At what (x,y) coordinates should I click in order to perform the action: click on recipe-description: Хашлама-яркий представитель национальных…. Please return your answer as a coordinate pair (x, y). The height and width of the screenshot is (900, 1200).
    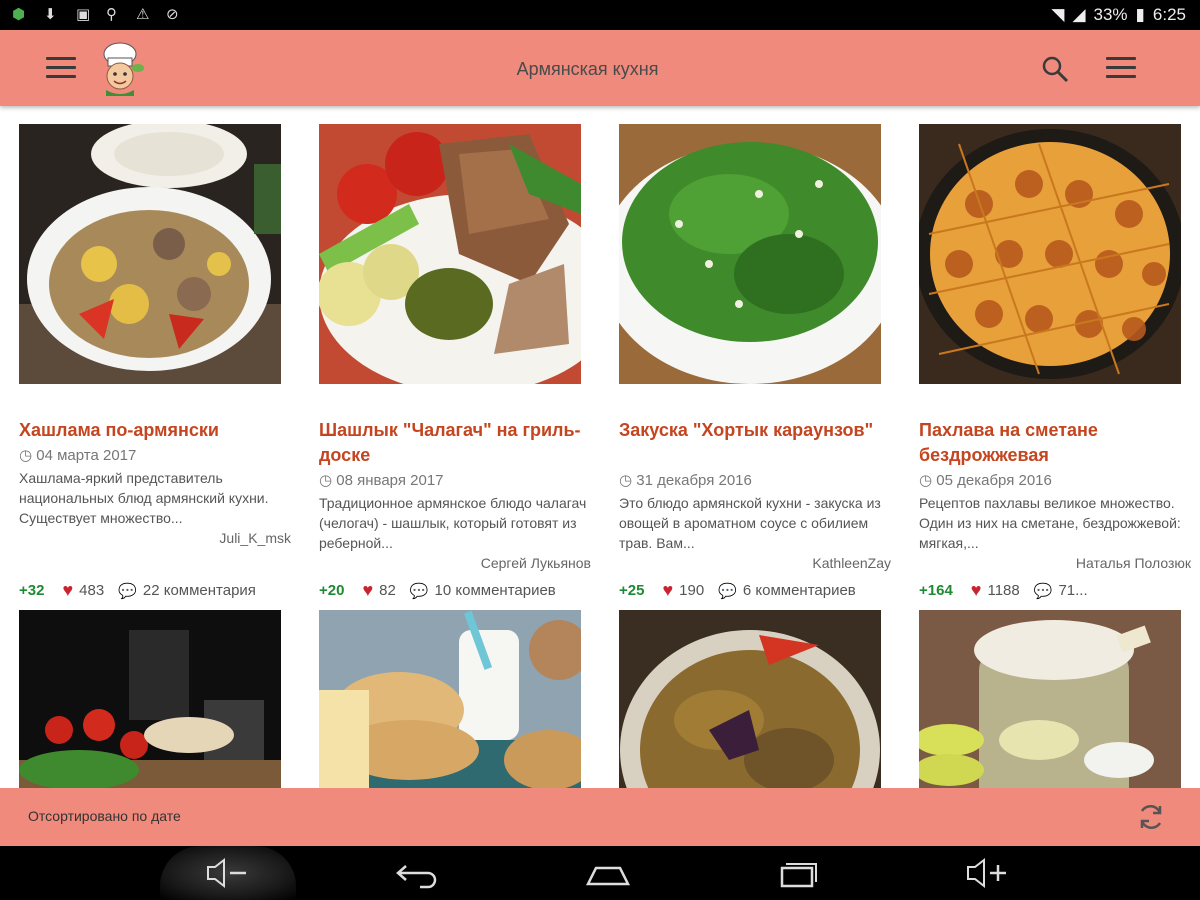
    Looking at the image, I should click on (144, 498).